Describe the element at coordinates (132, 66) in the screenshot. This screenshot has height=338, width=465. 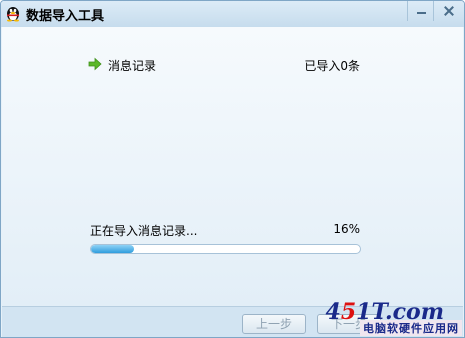
I see `import-item-label: 消息记录` at that location.